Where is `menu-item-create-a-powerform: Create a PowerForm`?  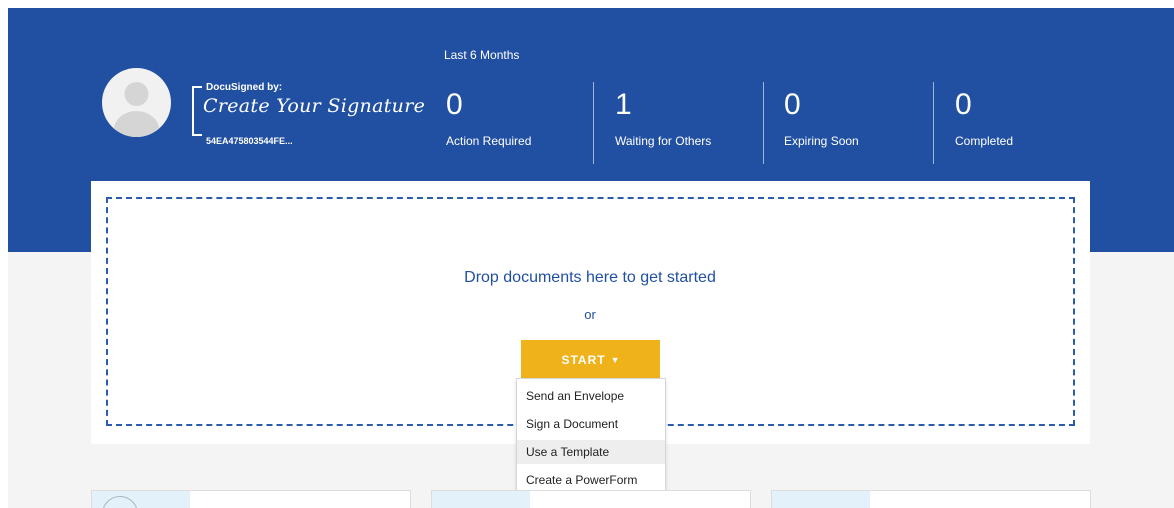
menu-item-create-a-powerform: Create a PowerForm is located at coordinates (591, 480).